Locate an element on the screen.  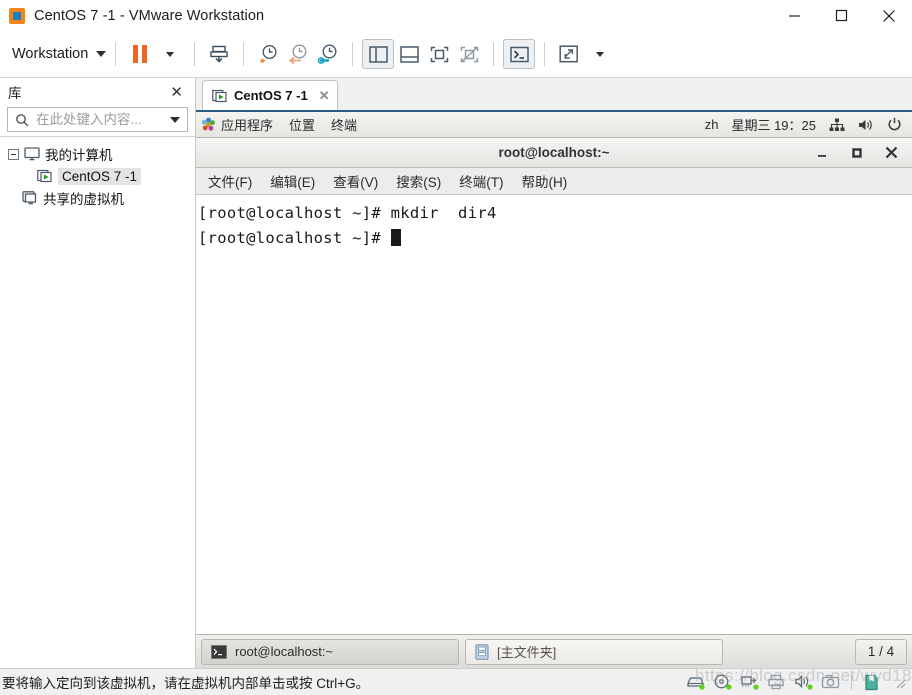
terminal-menu-edit: 编辑(E) is located at coordinates (292, 181).